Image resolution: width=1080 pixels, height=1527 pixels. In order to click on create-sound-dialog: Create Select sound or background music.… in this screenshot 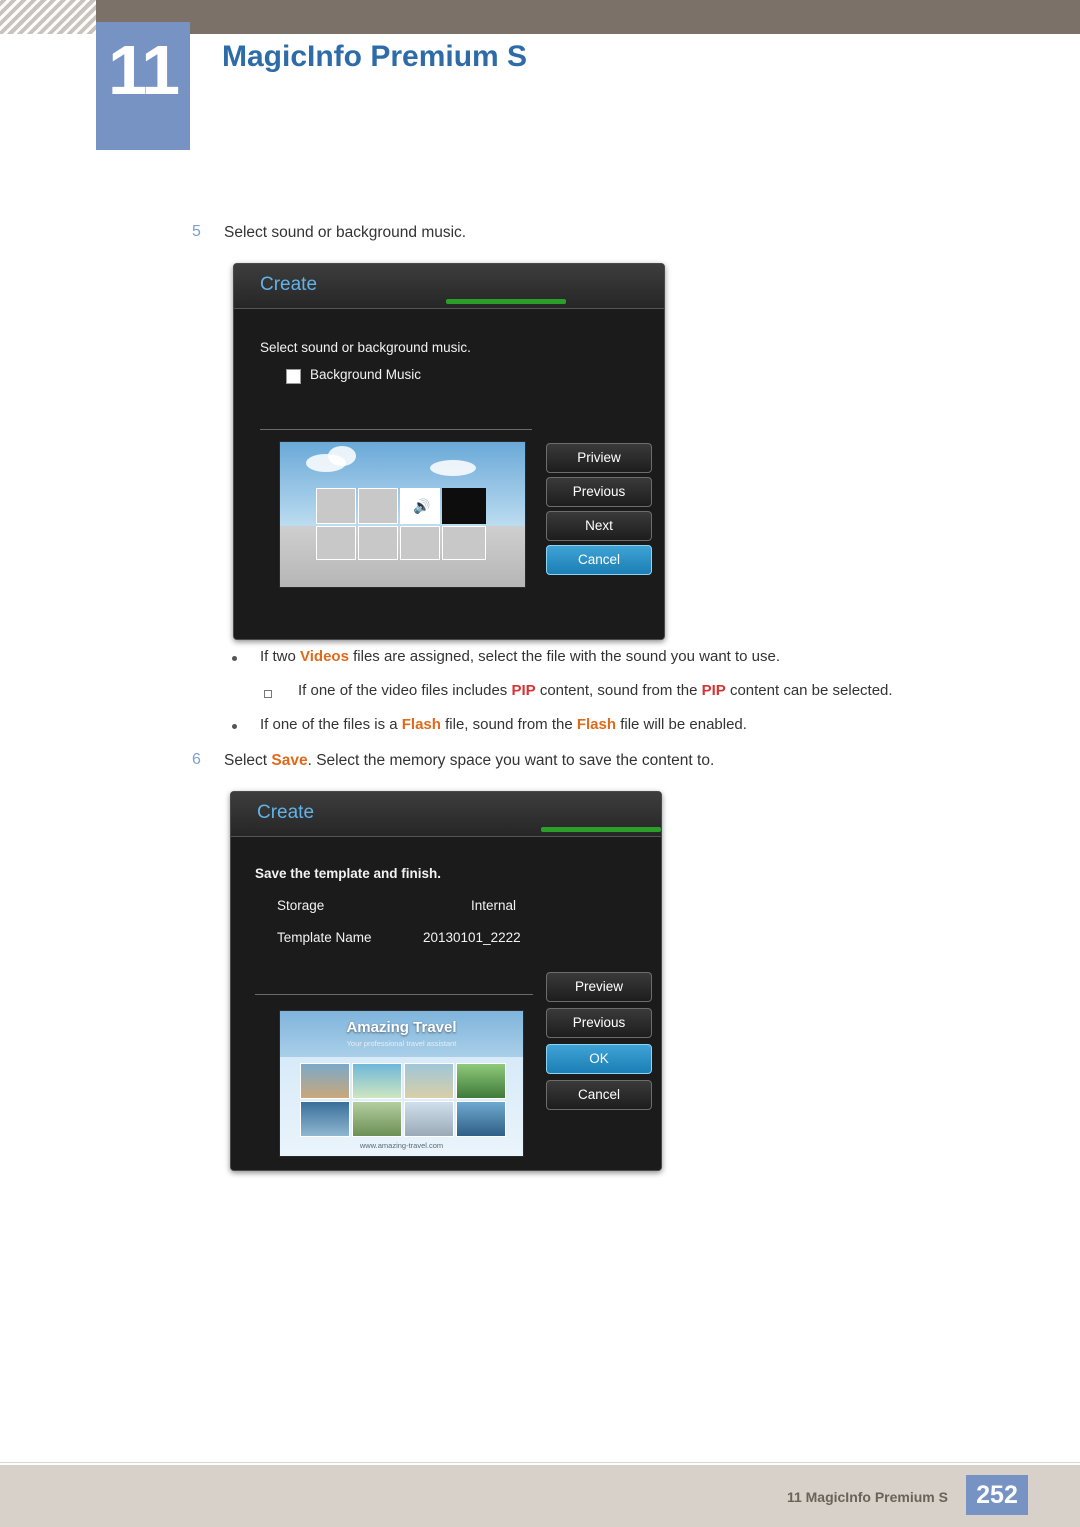, I will do `click(449, 451)`.